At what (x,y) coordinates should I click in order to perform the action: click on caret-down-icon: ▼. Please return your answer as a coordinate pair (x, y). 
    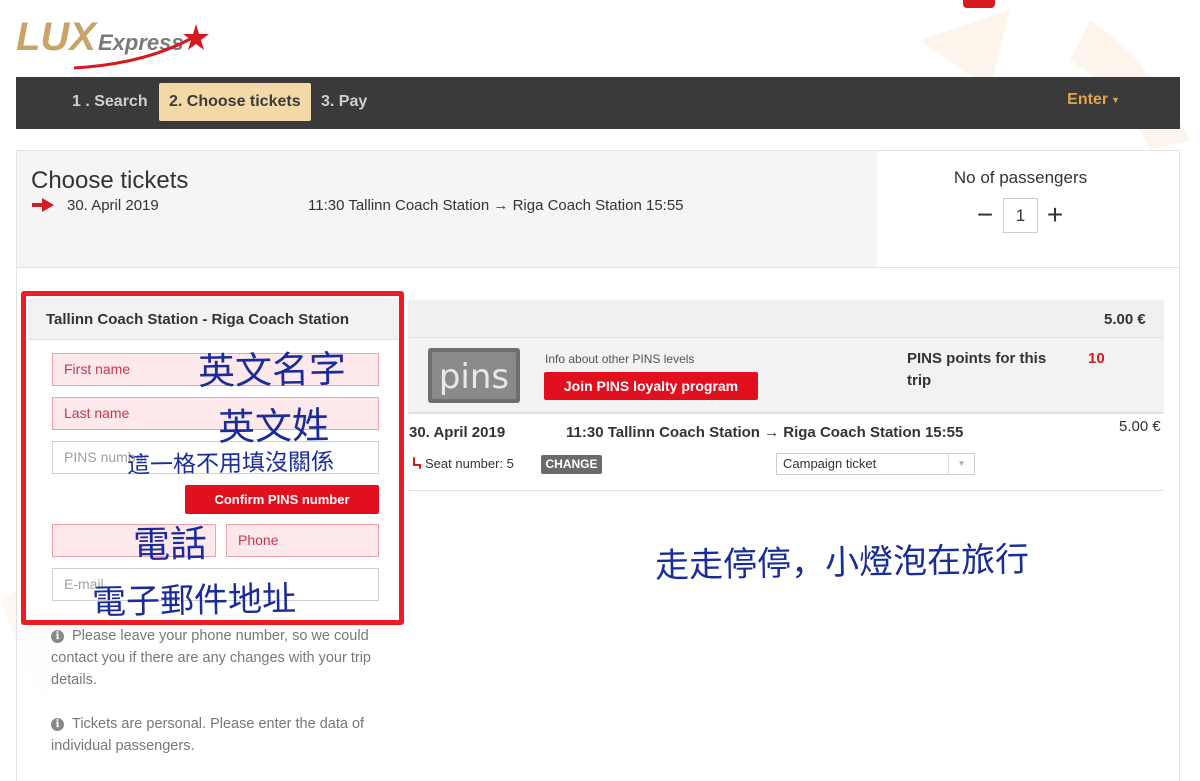
    Looking at the image, I should click on (1115, 99).